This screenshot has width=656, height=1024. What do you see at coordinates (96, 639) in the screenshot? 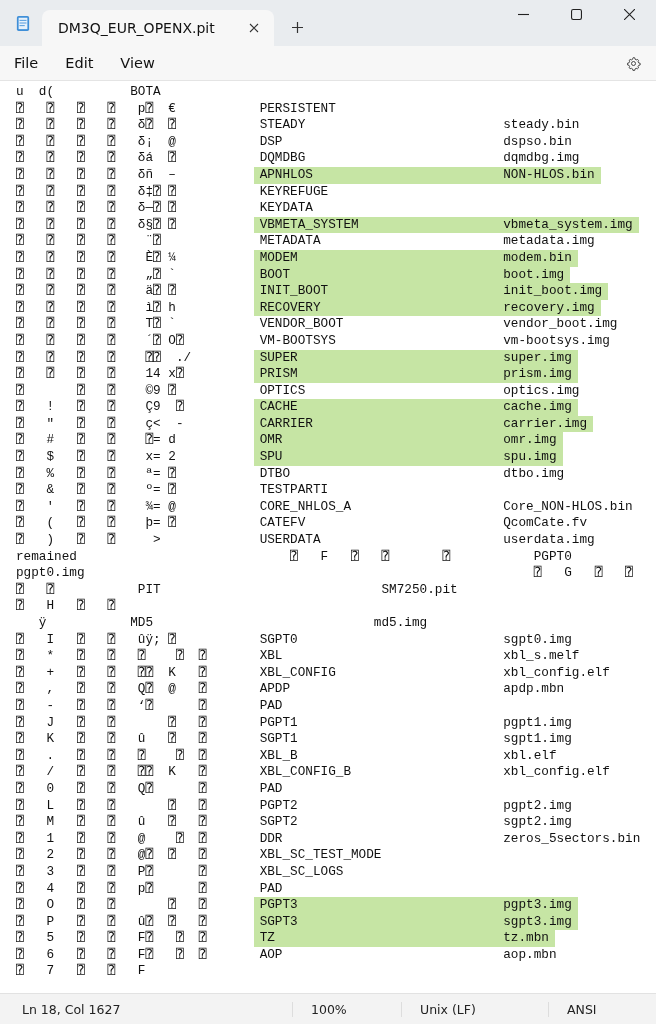
I see `text-line: ⍰ I ⍰ ⍰ ûÿ; ⍰` at bounding box center [96, 639].